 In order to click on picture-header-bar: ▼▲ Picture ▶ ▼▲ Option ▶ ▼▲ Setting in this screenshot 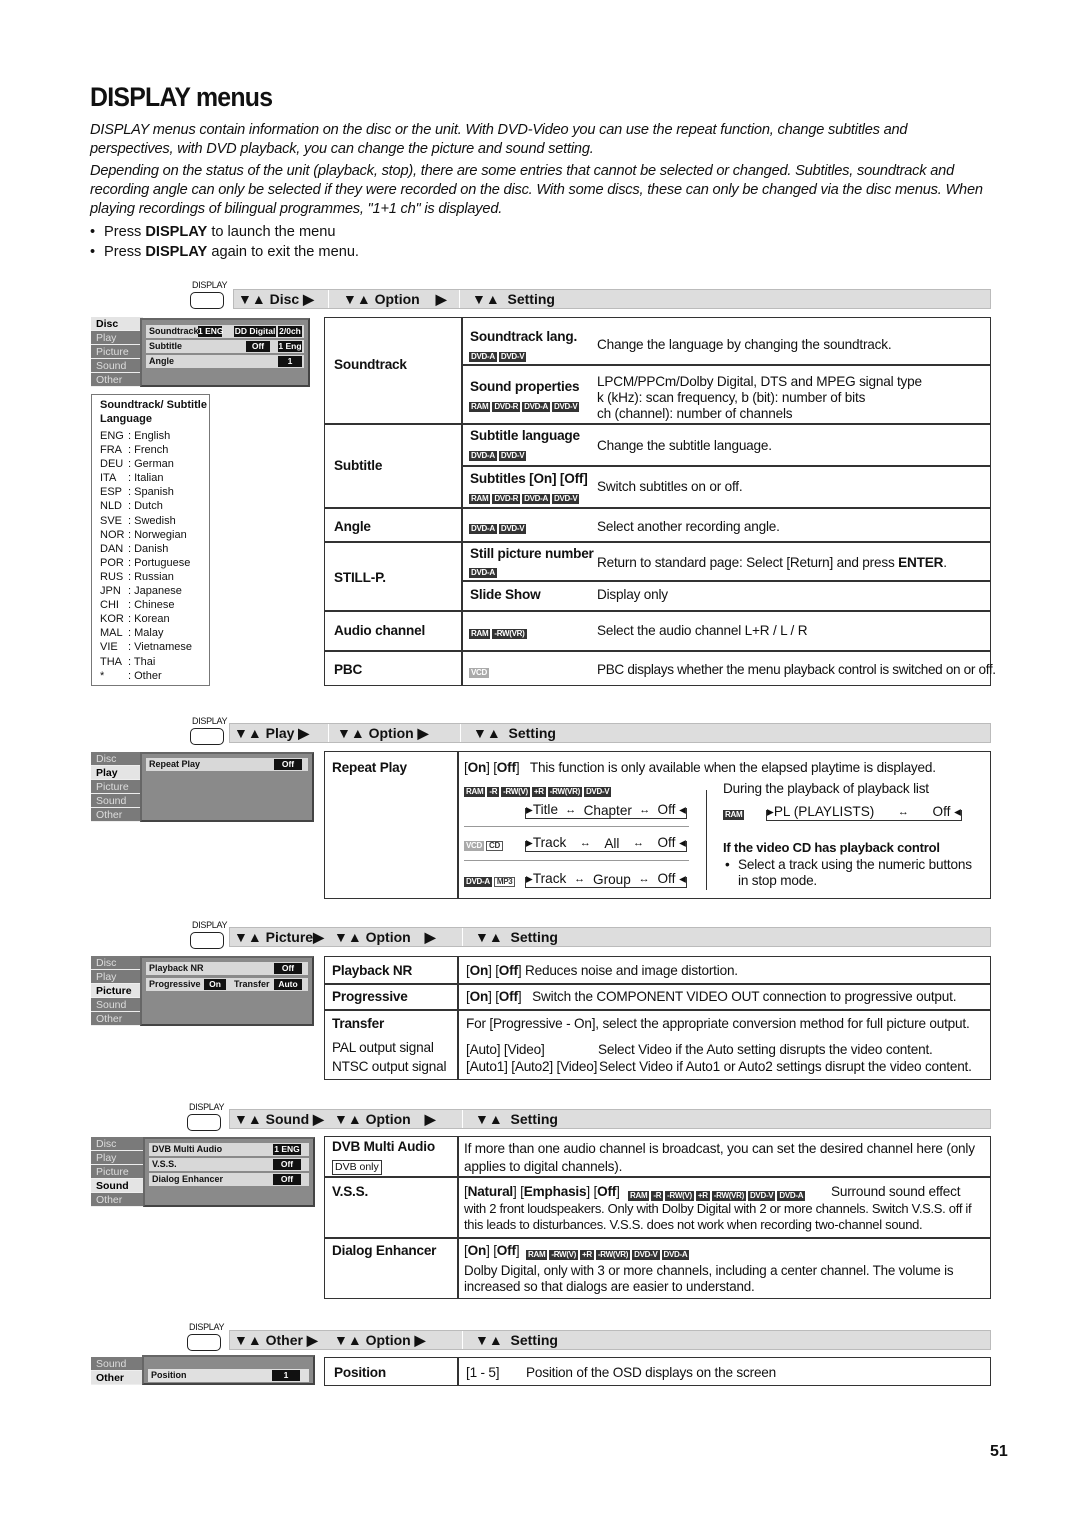, I will do `click(610, 937)`.